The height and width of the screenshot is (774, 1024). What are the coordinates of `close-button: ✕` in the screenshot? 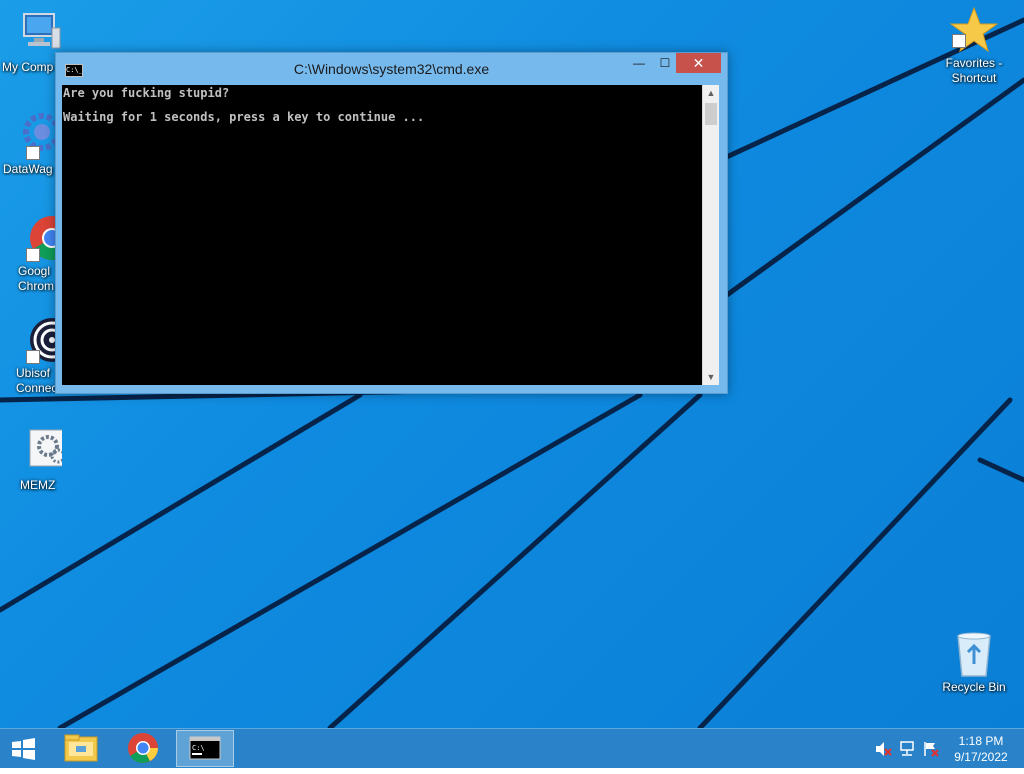 It's located at (698, 63).